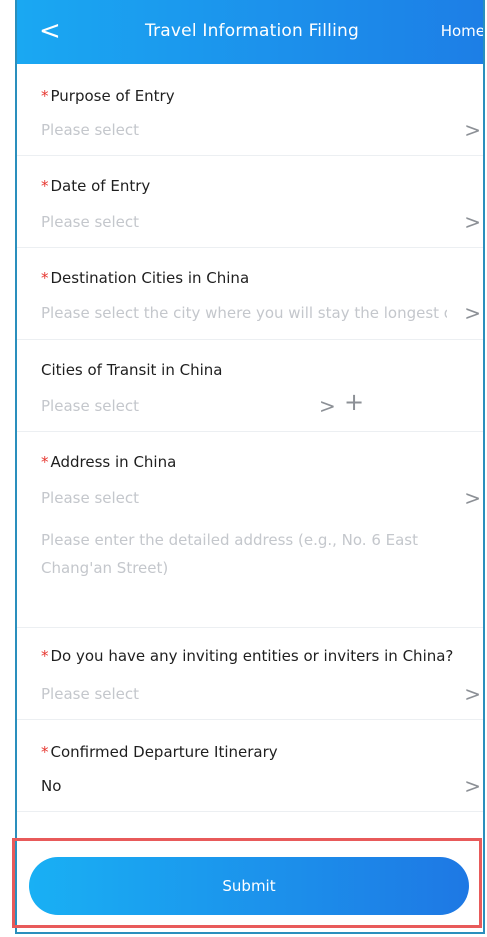 This screenshot has width=487, height=937. I want to click on field-label: * Date of Entry, so click(96, 186).